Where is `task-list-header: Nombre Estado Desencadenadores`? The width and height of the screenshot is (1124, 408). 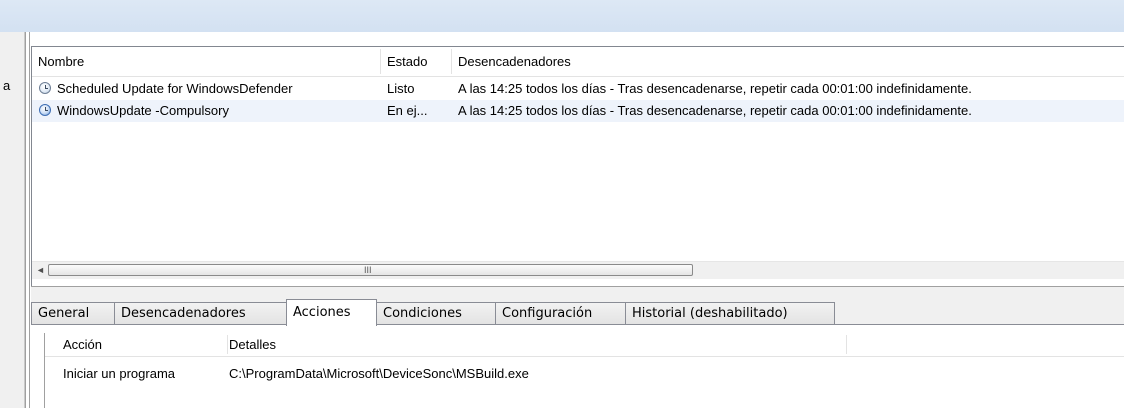
task-list-header: Nombre Estado Desencadenadores is located at coordinates (578, 62).